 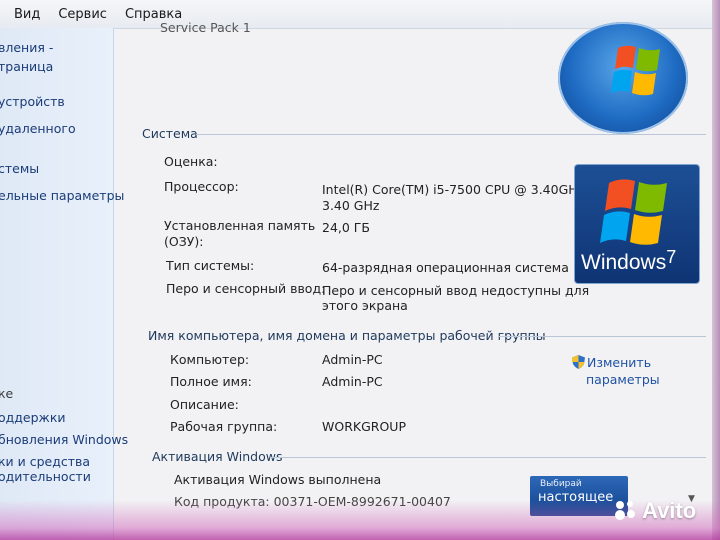 What do you see at coordinates (352, 381) in the screenshot?
I see `full-name-value: Admin-PC` at bounding box center [352, 381].